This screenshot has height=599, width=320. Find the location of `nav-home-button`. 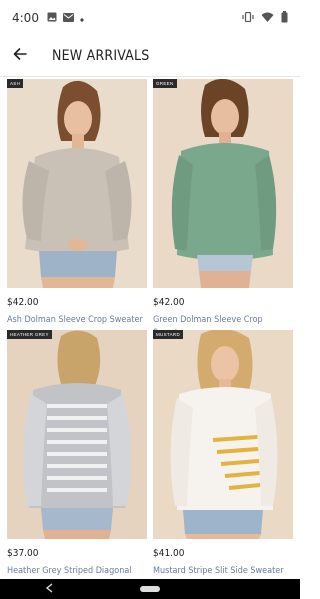

nav-home-button is located at coordinates (150, 589).